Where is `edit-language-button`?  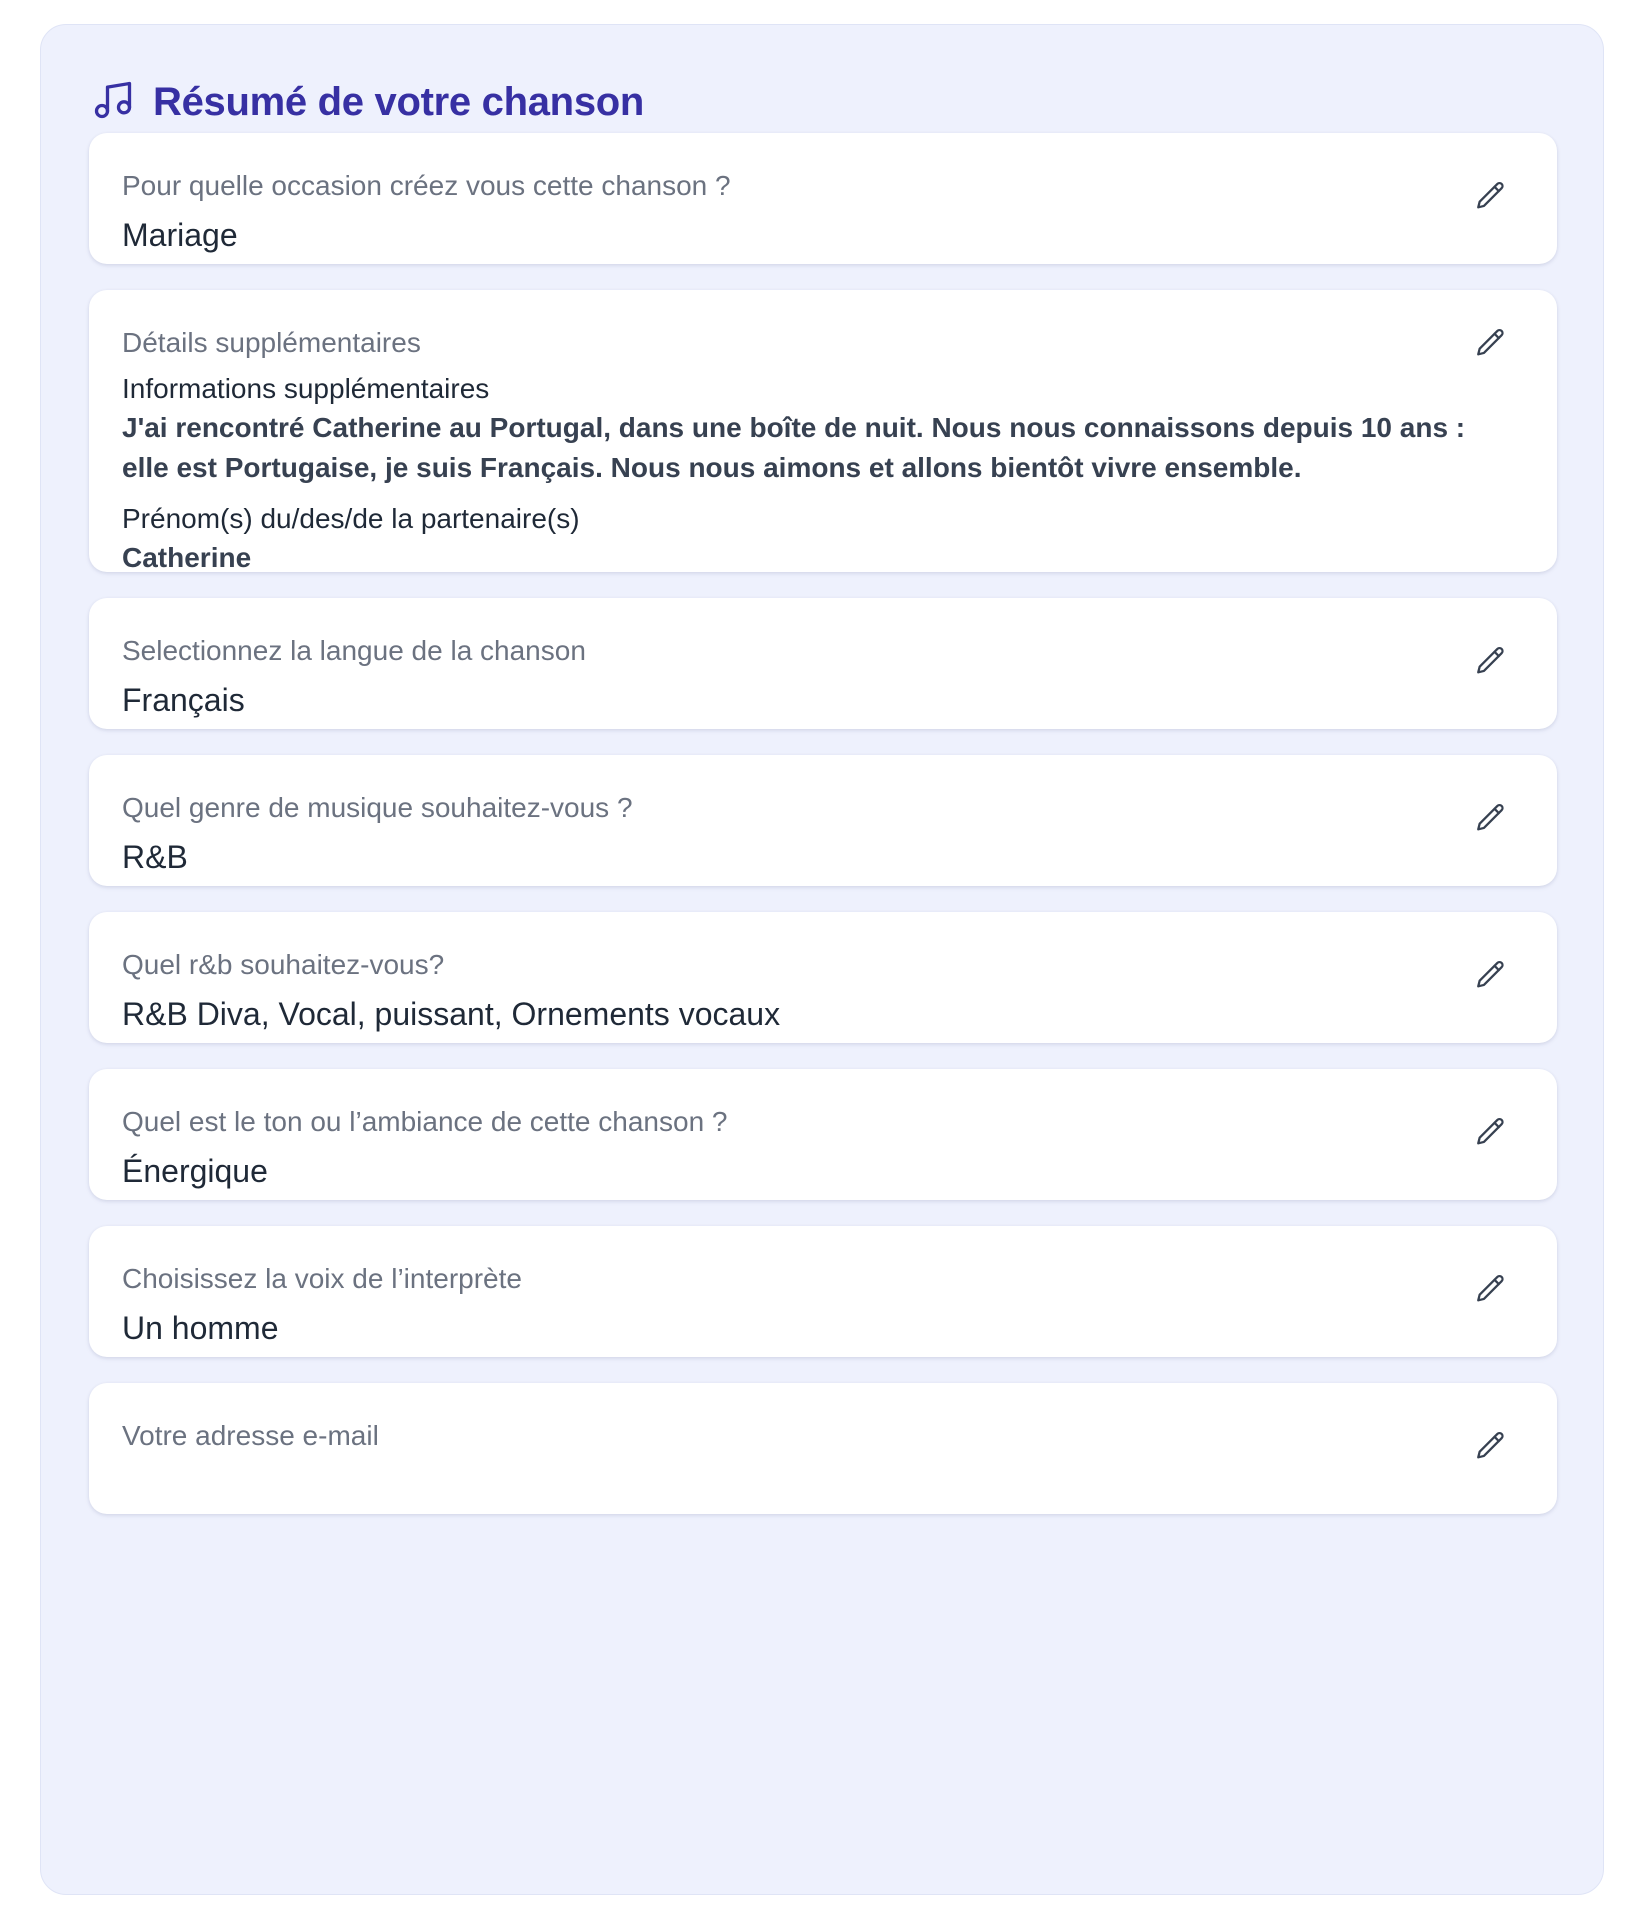
edit-language-button is located at coordinates (1491, 663).